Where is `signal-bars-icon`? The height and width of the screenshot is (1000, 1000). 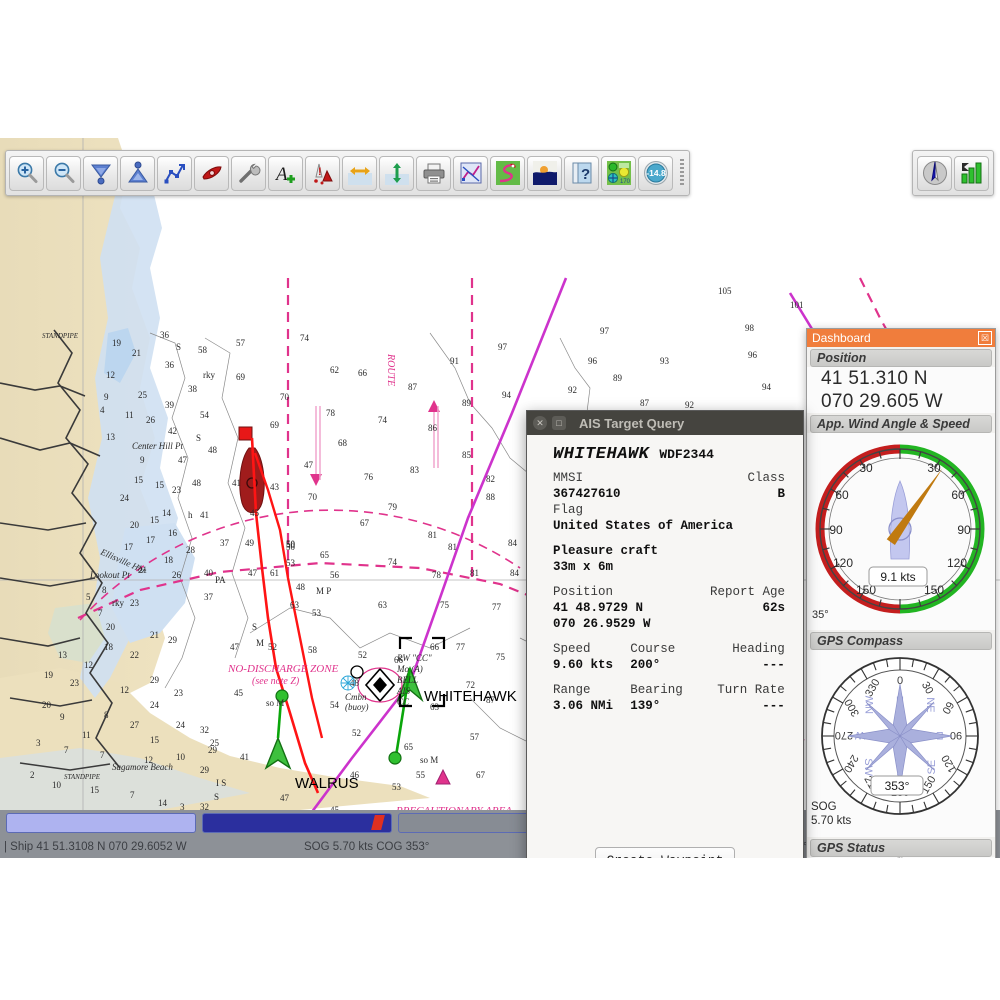 signal-bars-icon is located at coordinates (971, 173).